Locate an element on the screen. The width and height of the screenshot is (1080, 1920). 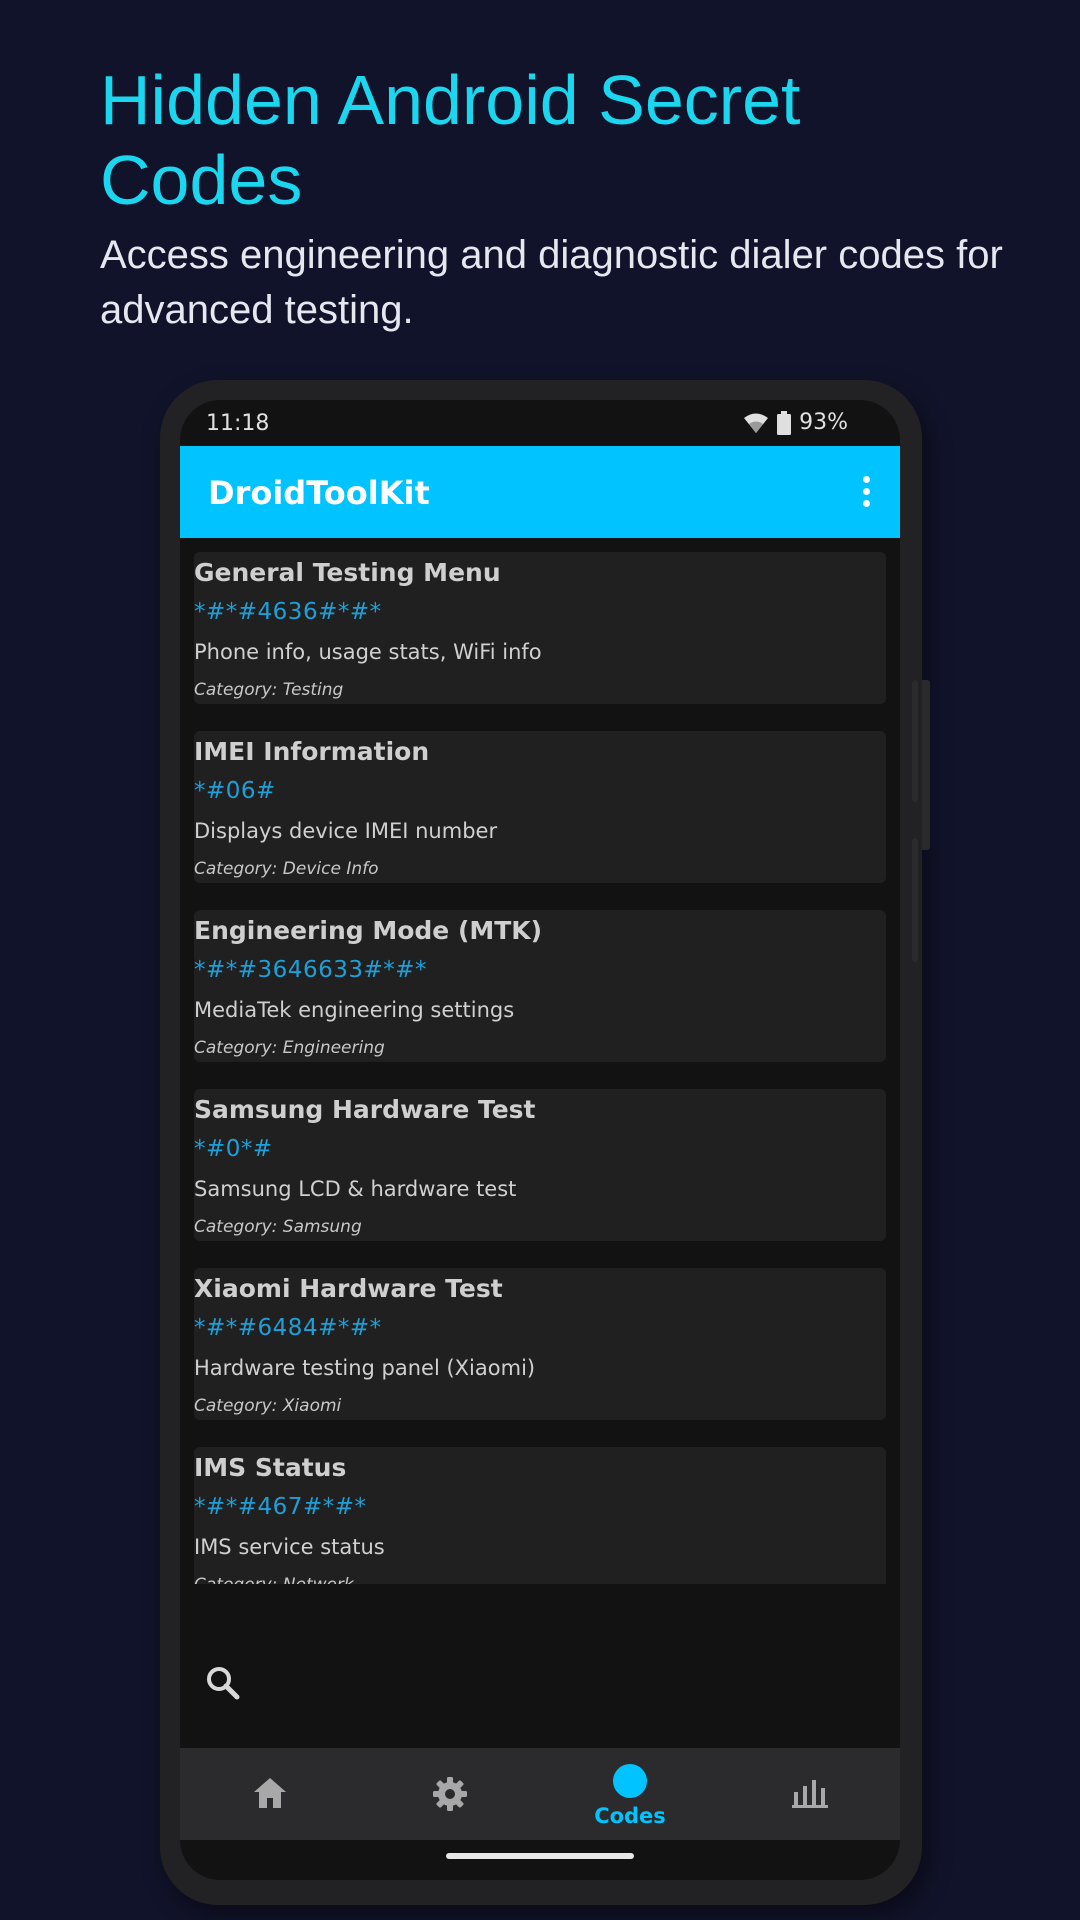
status-bar: 11:18 93% is located at coordinates (540, 423).